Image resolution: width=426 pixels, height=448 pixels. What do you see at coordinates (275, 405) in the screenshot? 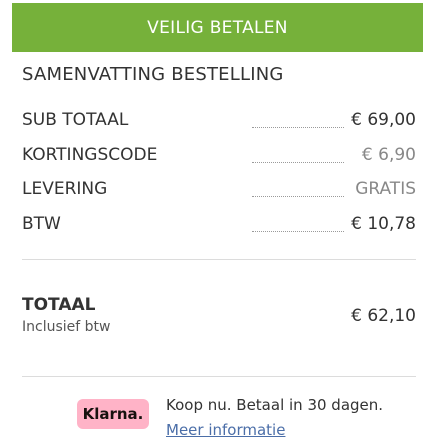
I see `klarna-pay-later-text: Koop nu. Betaal in 30 dagen.` at bounding box center [275, 405].